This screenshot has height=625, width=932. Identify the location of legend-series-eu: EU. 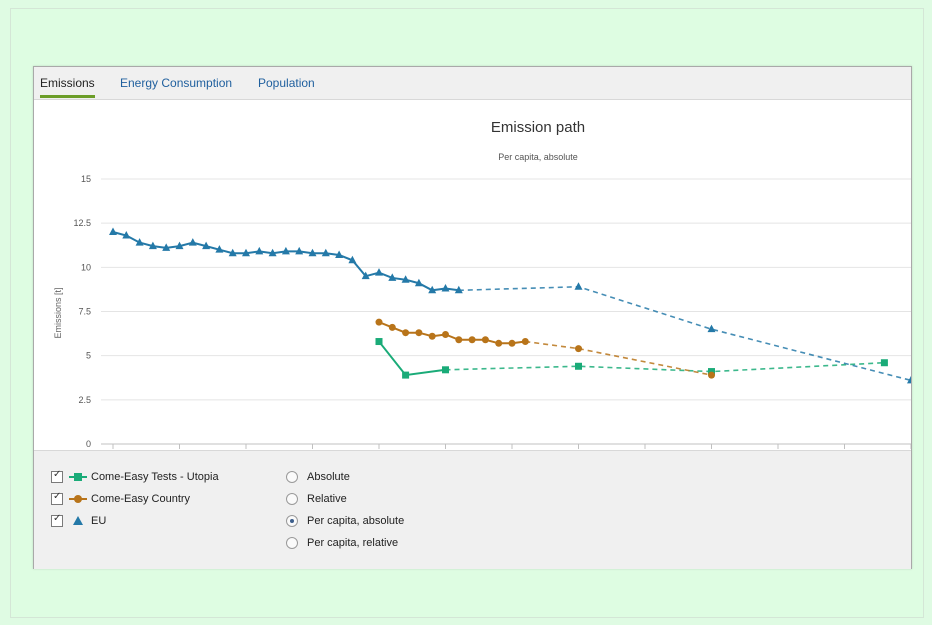
(78, 521).